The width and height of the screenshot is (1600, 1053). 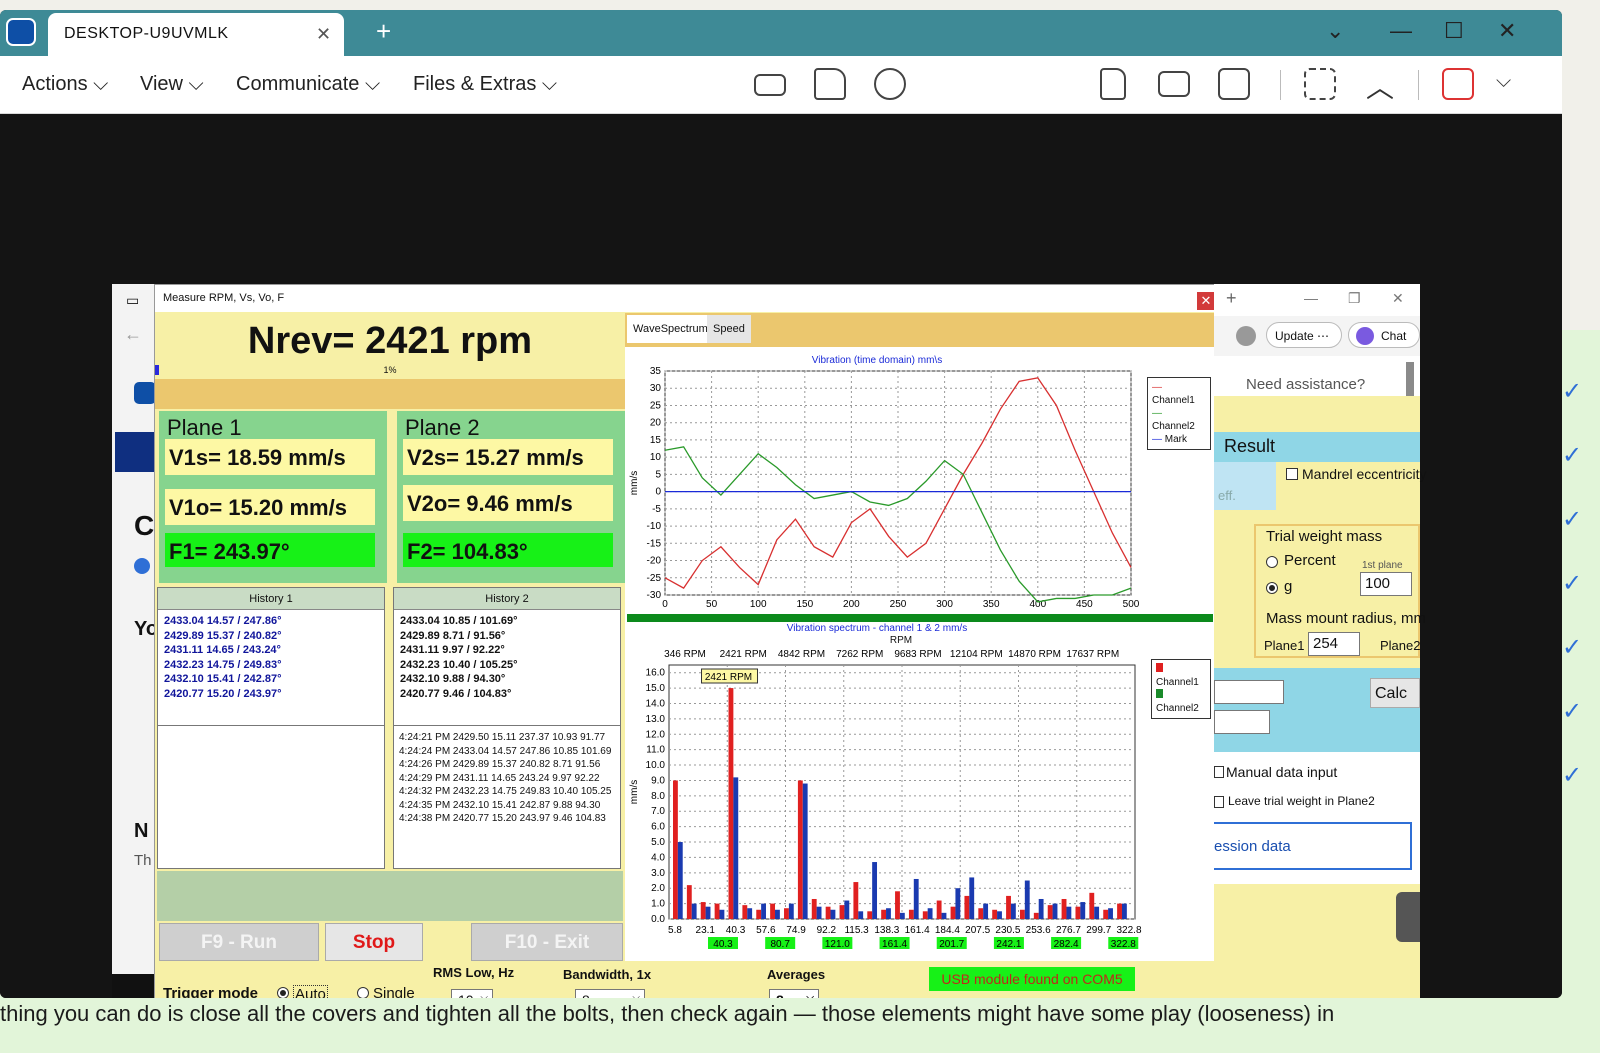 I want to click on rpm-label: 14870 RPM, so click(x=1034, y=654).